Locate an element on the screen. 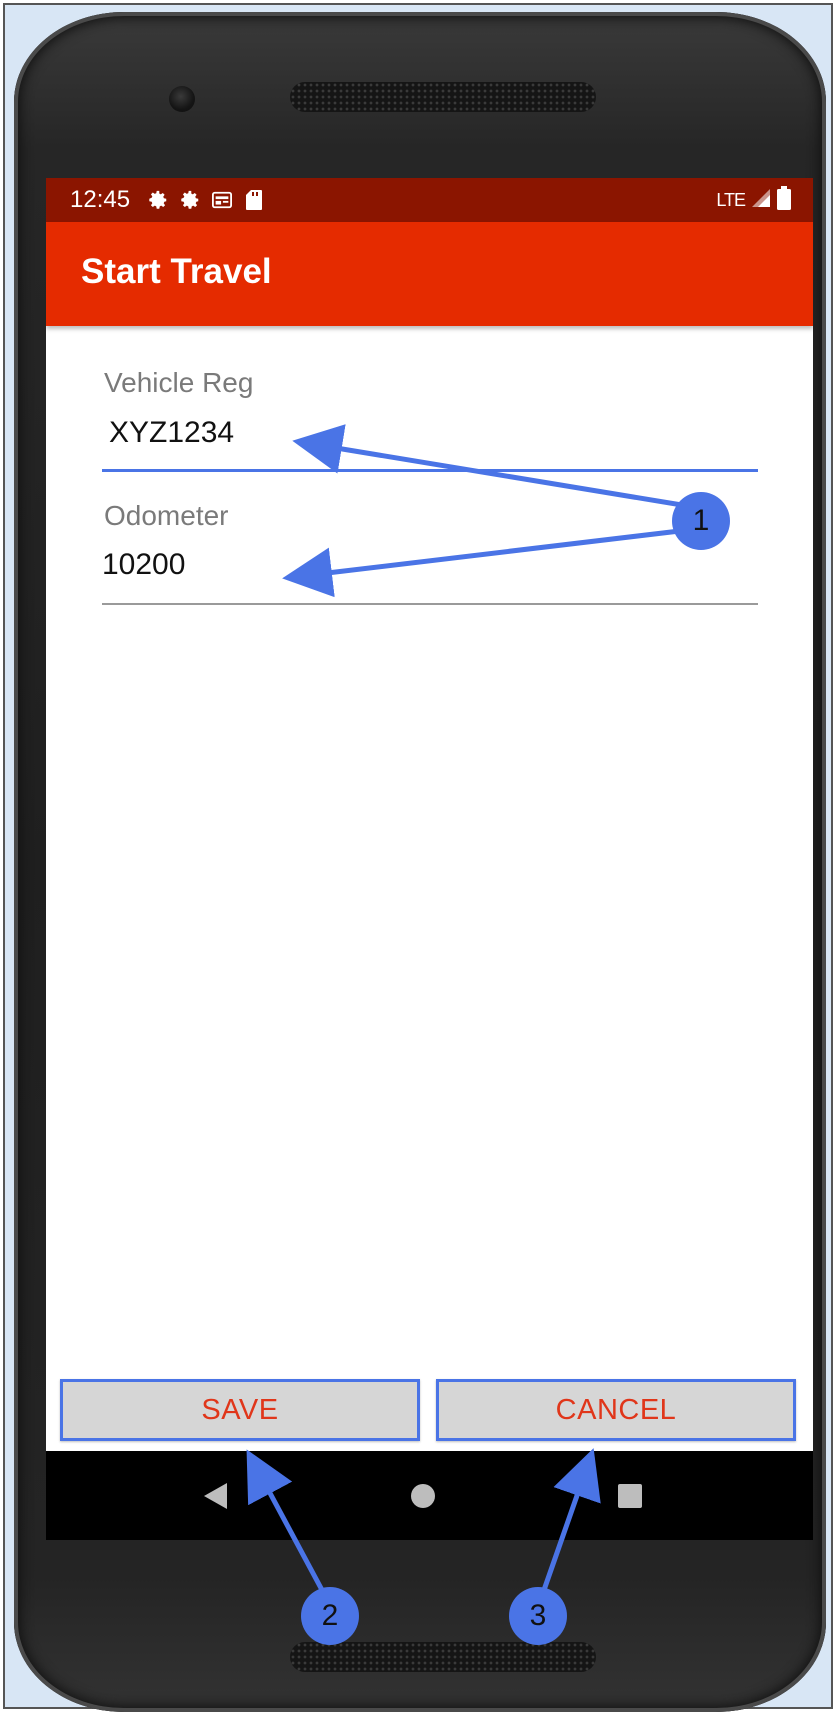 The image size is (840, 1715). annotation-badge: 2 is located at coordinates (330, 1616).